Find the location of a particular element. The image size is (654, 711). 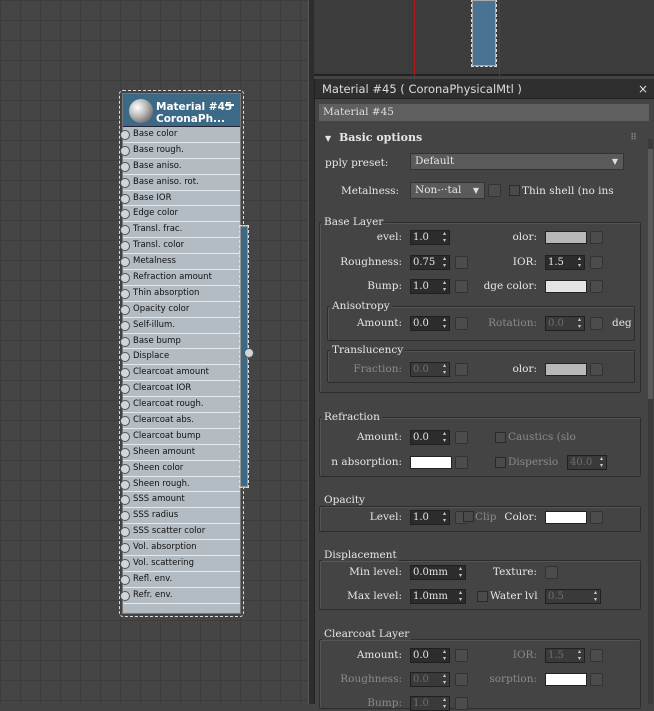

node-slot: SSS amount is located at coordinates (180, 500).